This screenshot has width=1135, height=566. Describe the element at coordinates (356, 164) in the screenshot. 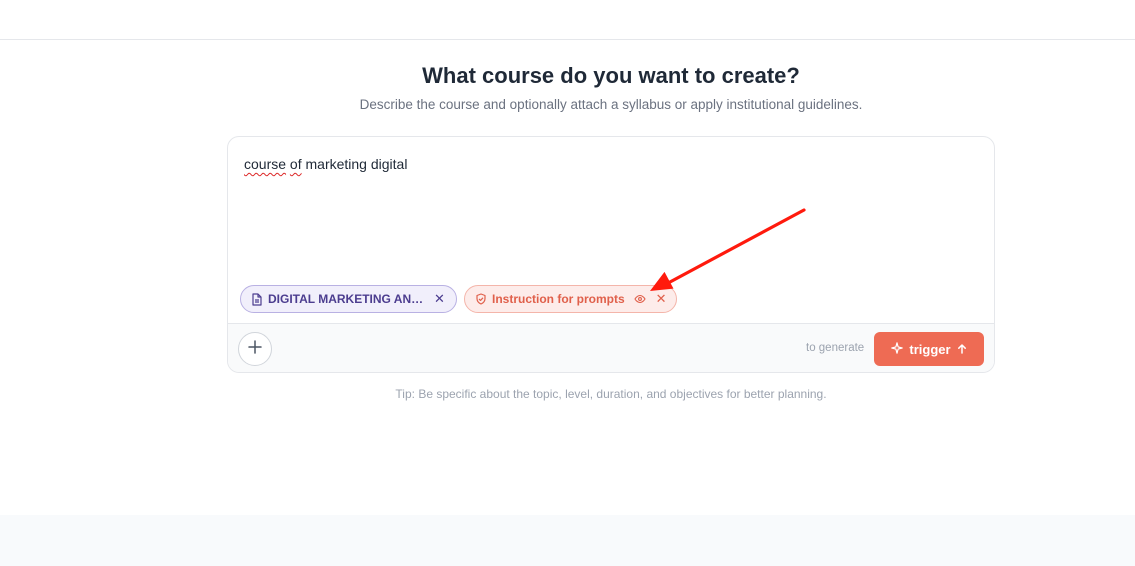

I see `prompt-word: marketing digital` at that location.